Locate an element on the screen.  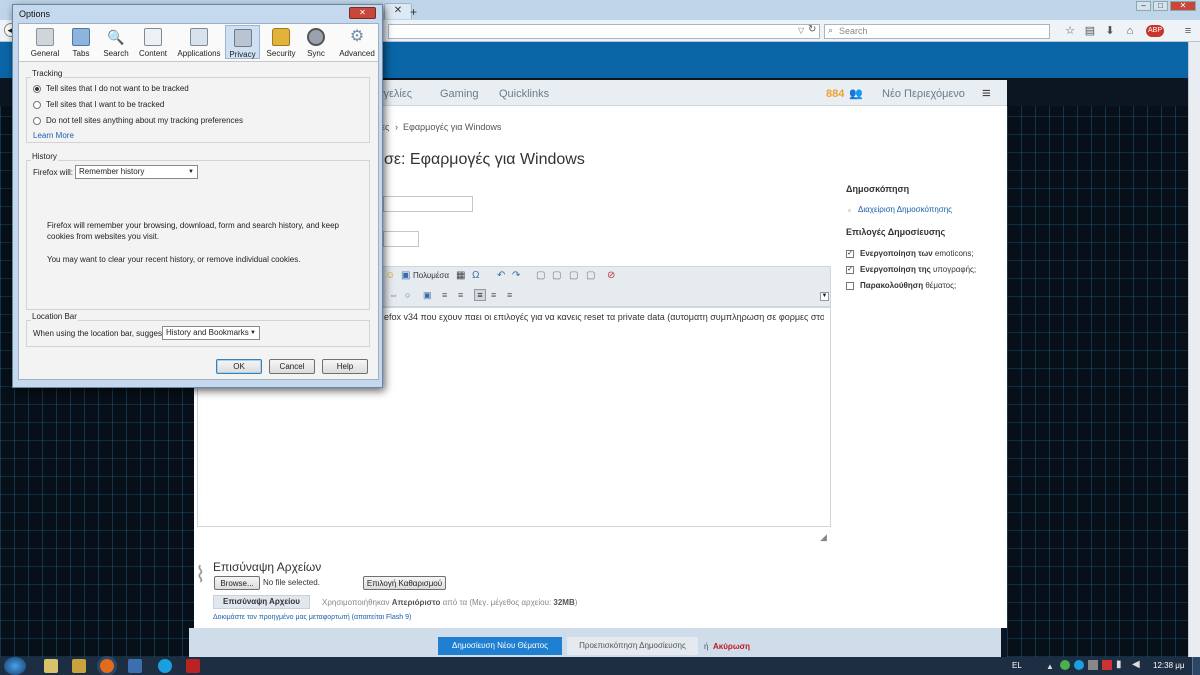
paste-text-icon: ▢ is located at coordinates (590, 275).